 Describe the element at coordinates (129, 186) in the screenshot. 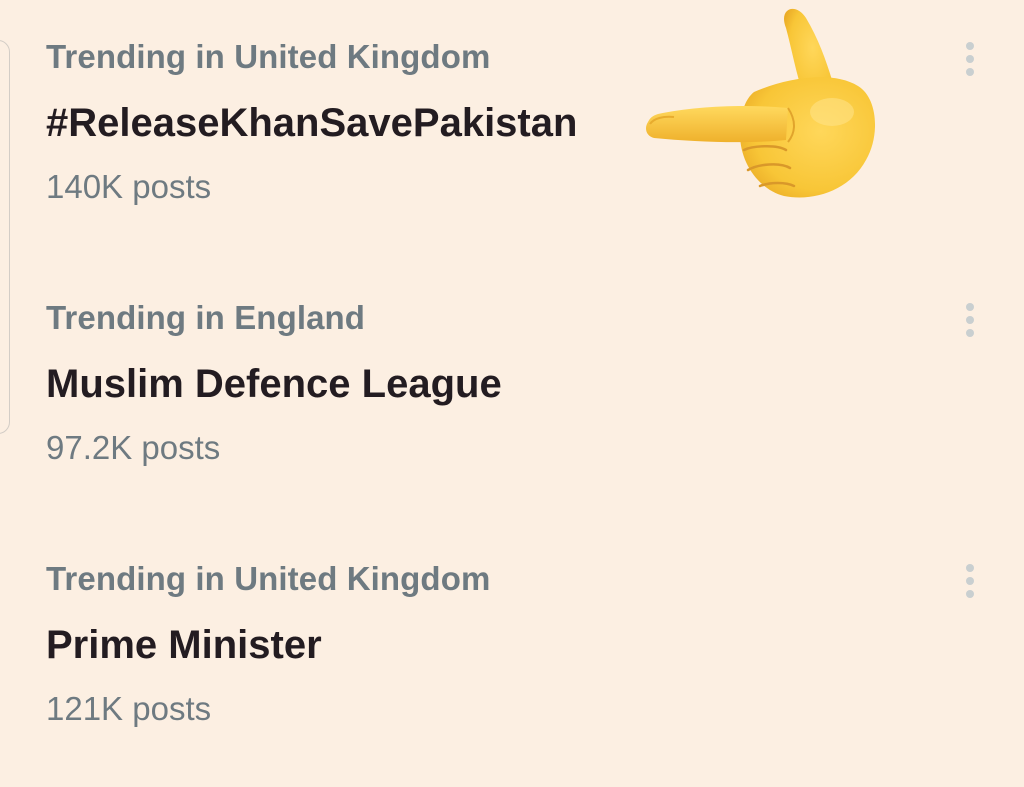

I see `trend-post-count: 140K posts` at that location.